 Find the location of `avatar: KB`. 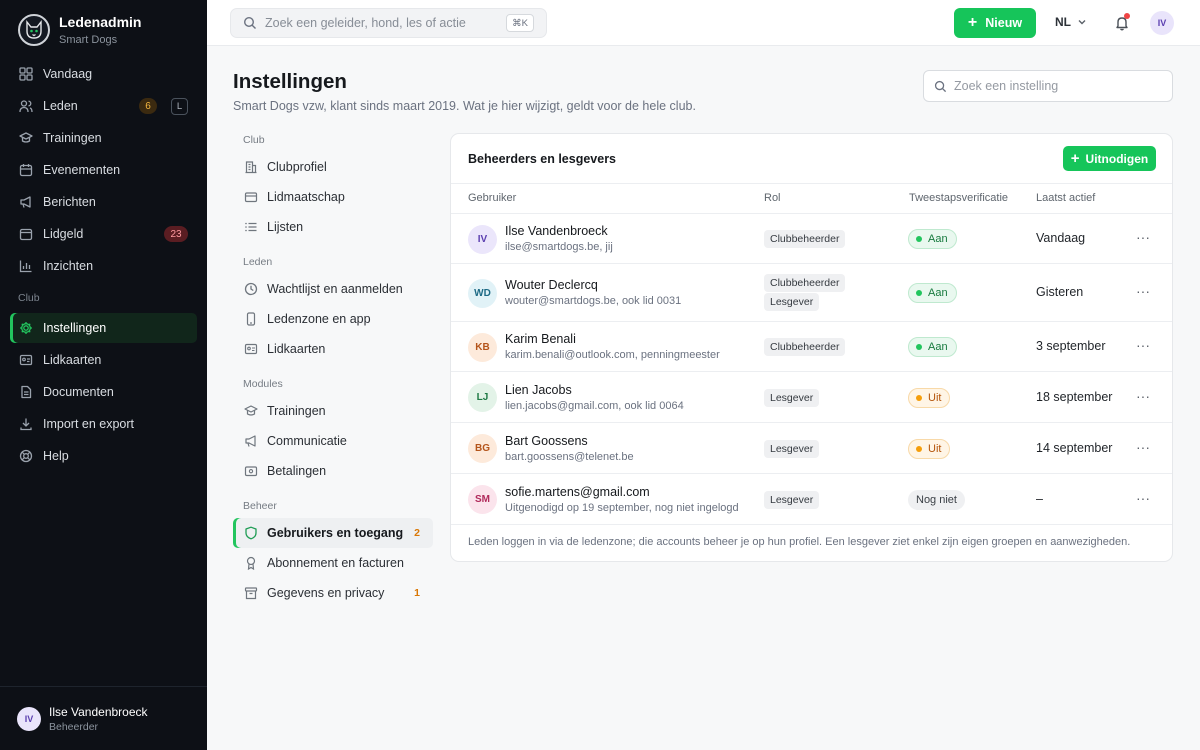

avatar: KB is located at coordinates (482, 347).